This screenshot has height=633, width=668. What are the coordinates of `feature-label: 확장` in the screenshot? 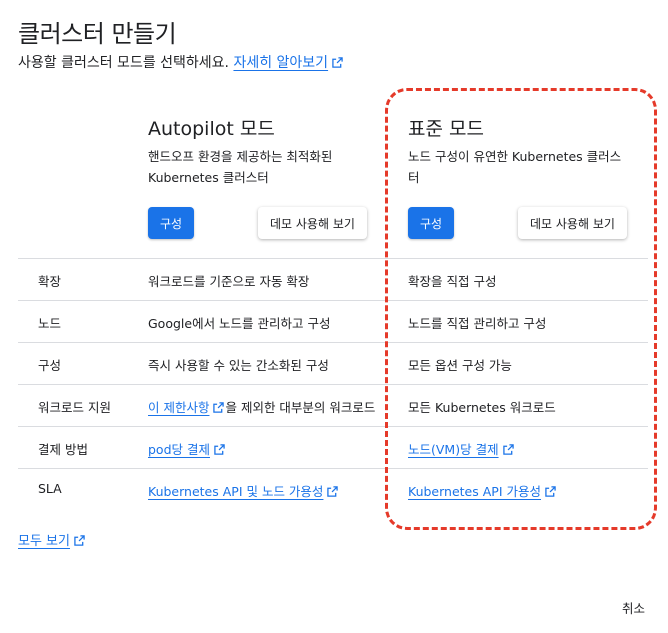 It's located at (50, 281).